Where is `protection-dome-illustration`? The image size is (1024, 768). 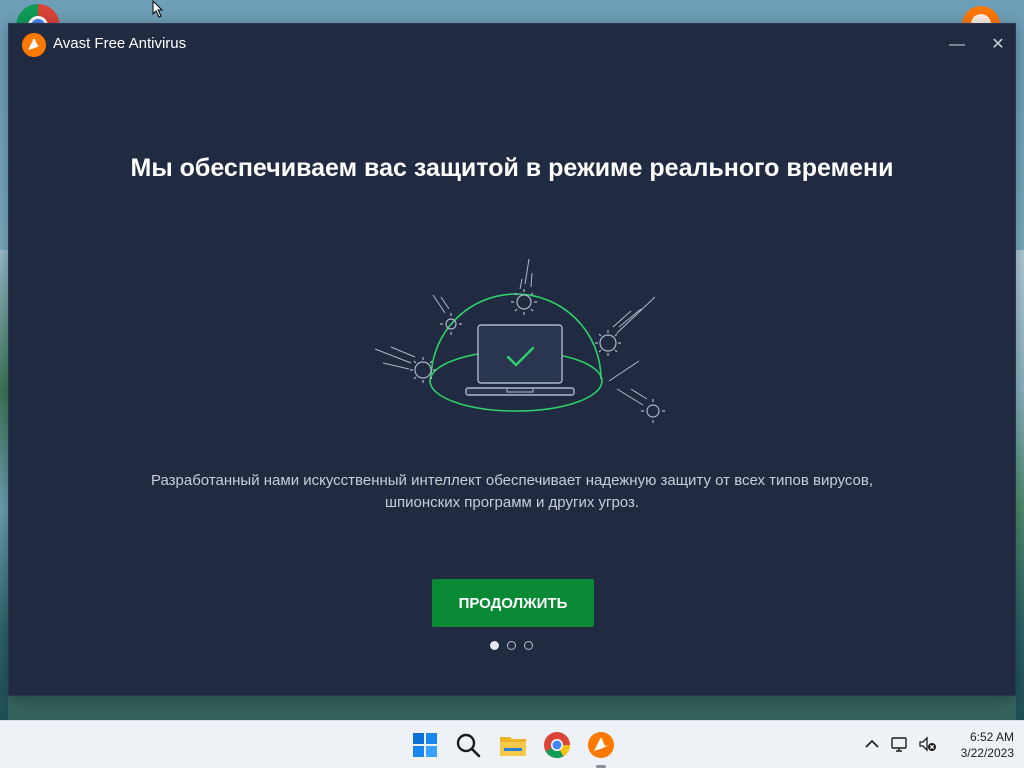 protection-dome-illustration is located at coordinates (519, 340).